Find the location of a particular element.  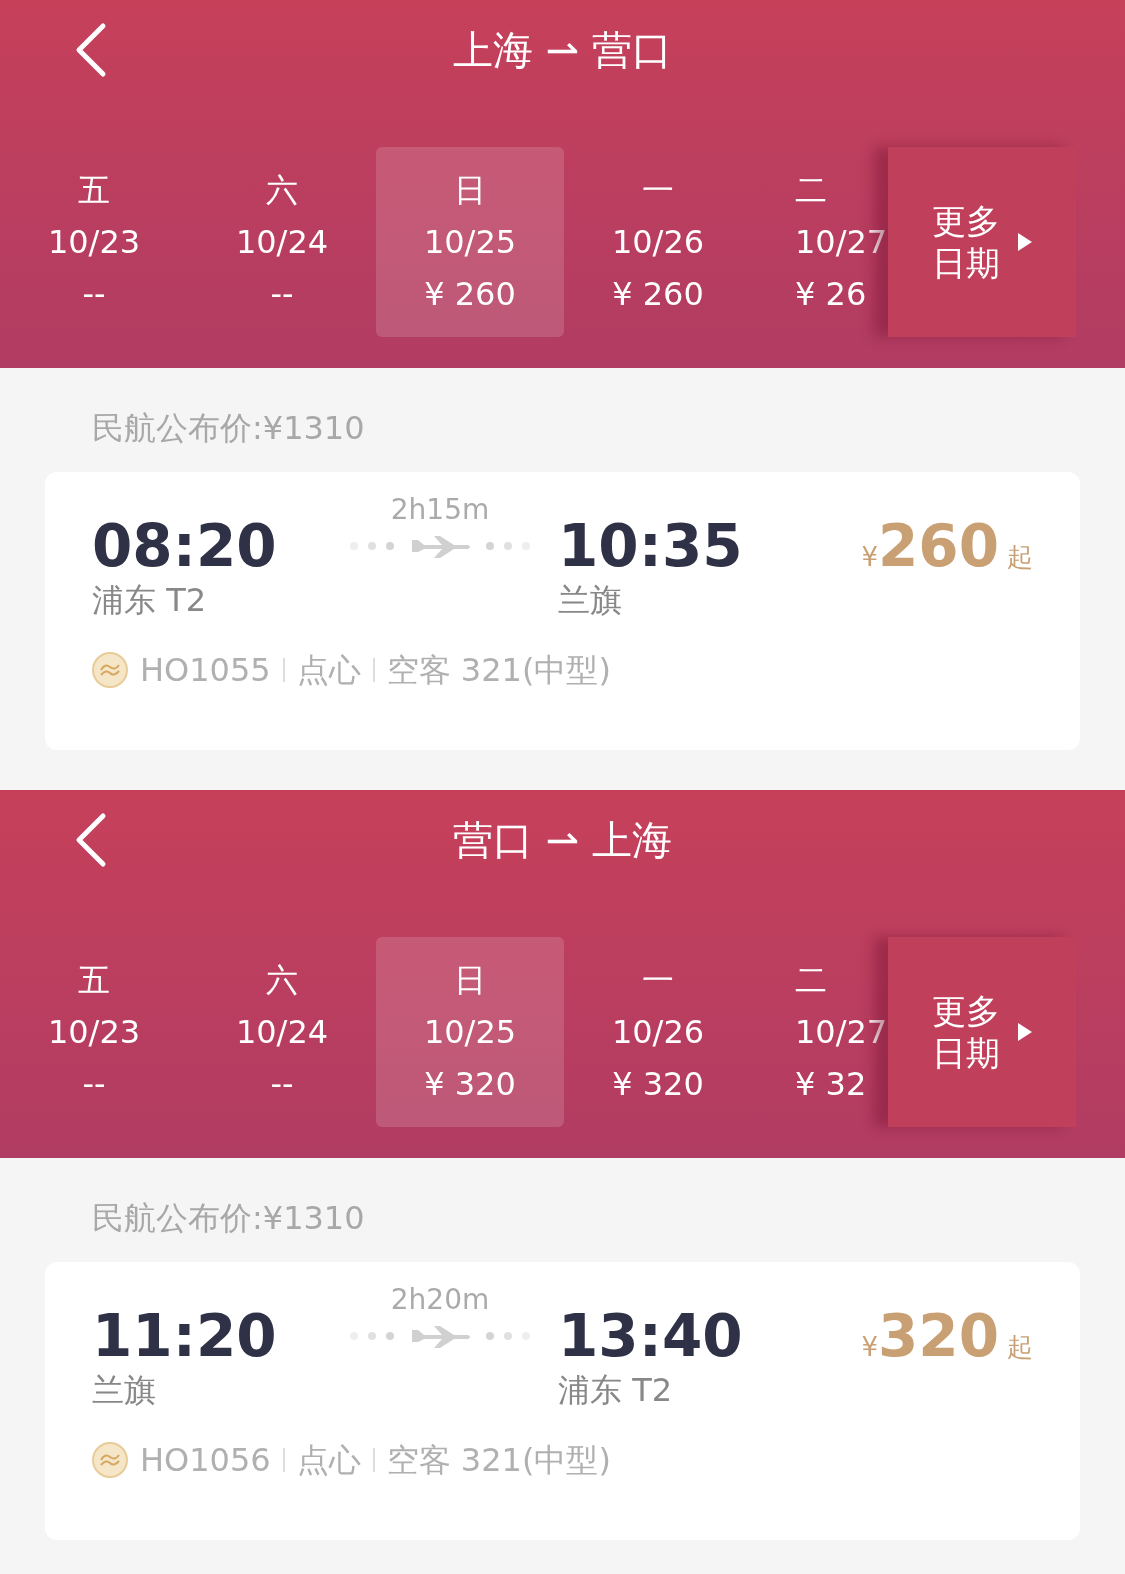

date-tab: 一 10/26 ¥ 260 is located at coordinates (658, 242).